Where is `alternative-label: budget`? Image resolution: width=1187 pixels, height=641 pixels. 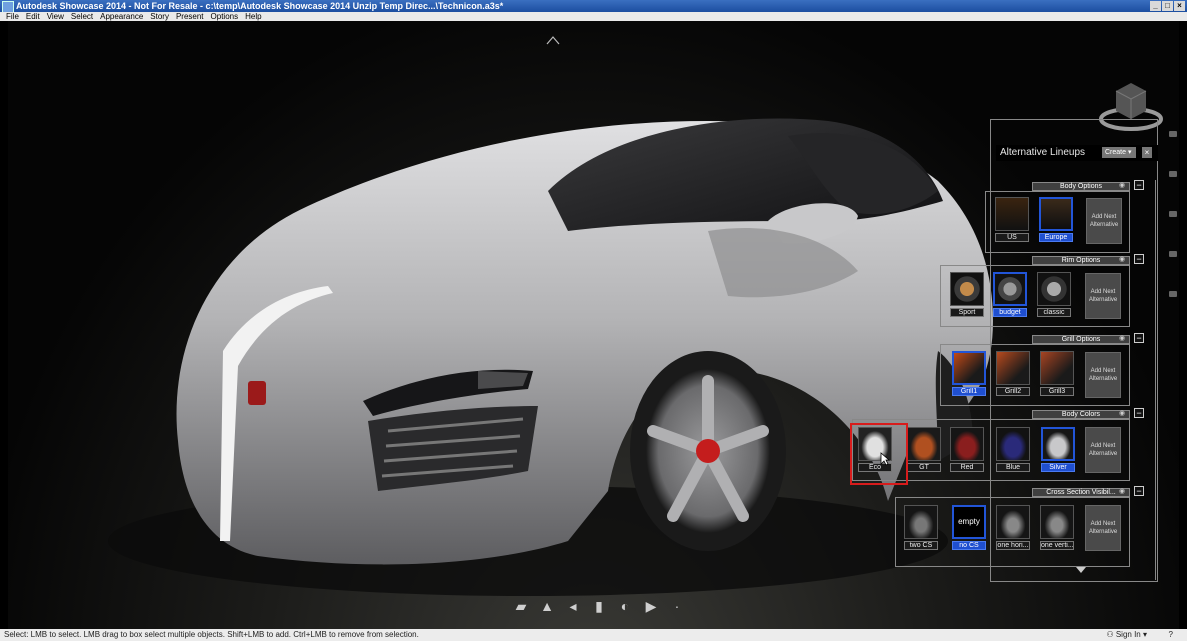 alternative-label: budget is located at coordinates (1010, 312).